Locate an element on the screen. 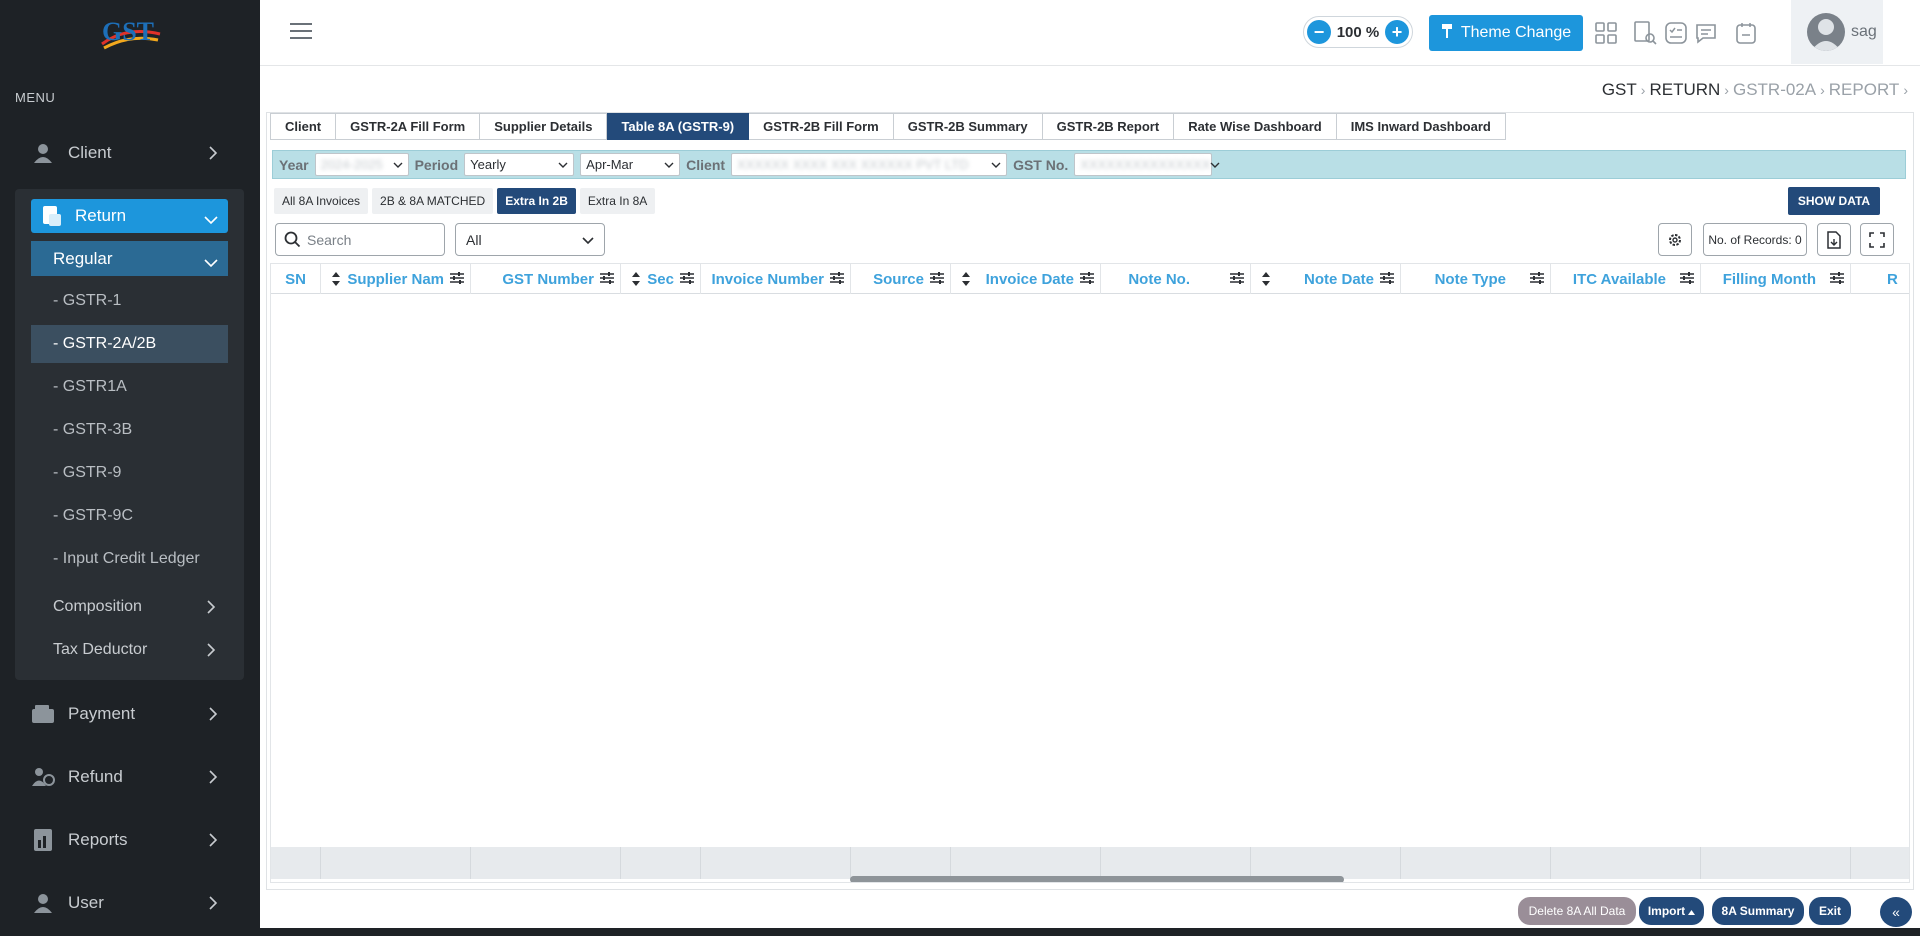 The height and width of the screenshot is (936, 1920). 8a-summary-button: 8A Summary is located at coordinates (1758, 911).